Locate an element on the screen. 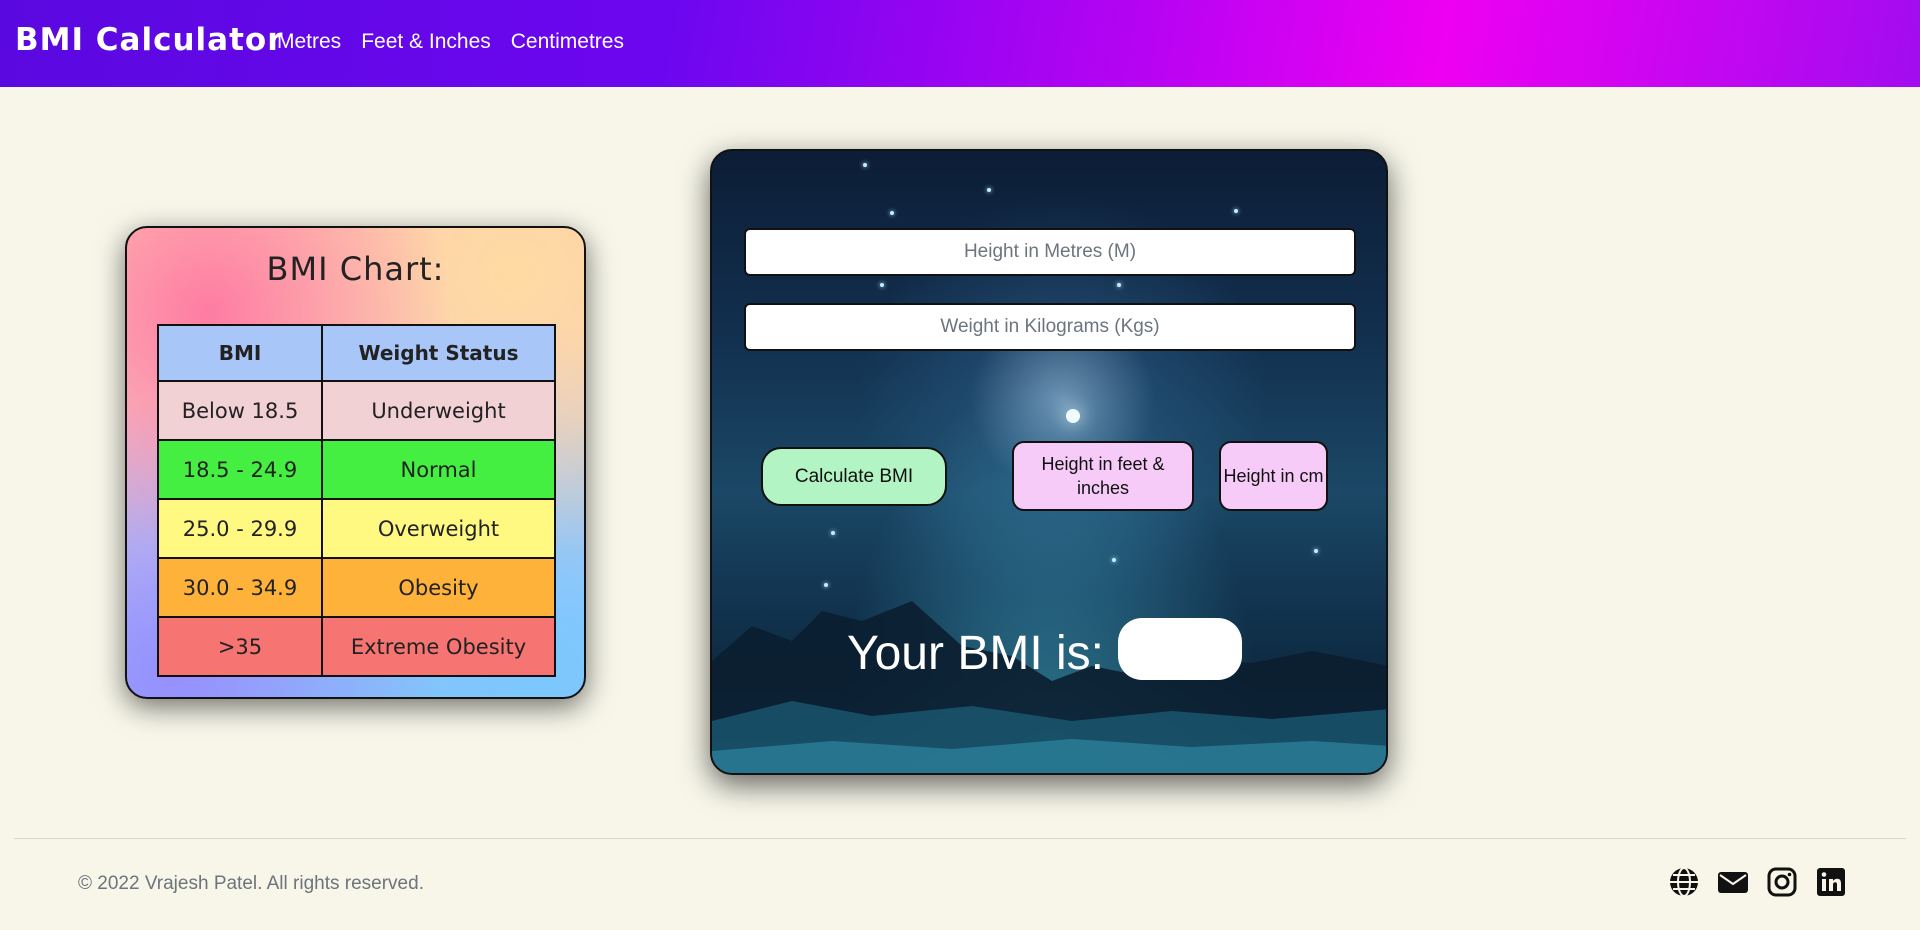 The height and width of the screenshot is (930, 1920). weight-status-cell: Overweight is located at coordinates (438, 528).